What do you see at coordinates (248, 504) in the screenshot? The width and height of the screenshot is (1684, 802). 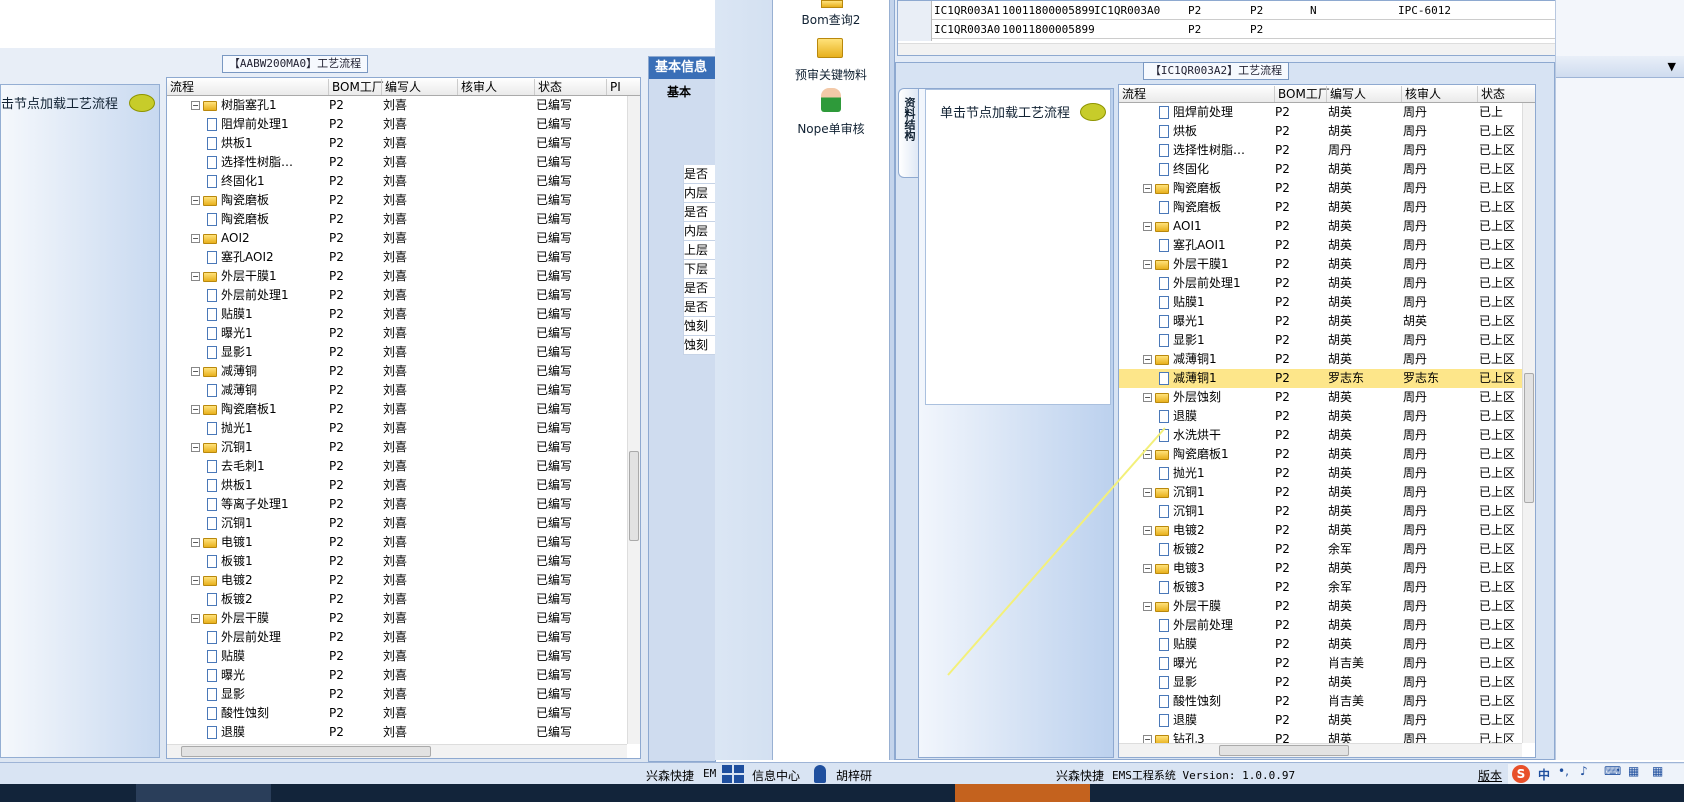 I see `doc-node: 等离子处理1` at bounding box center [248, 504].